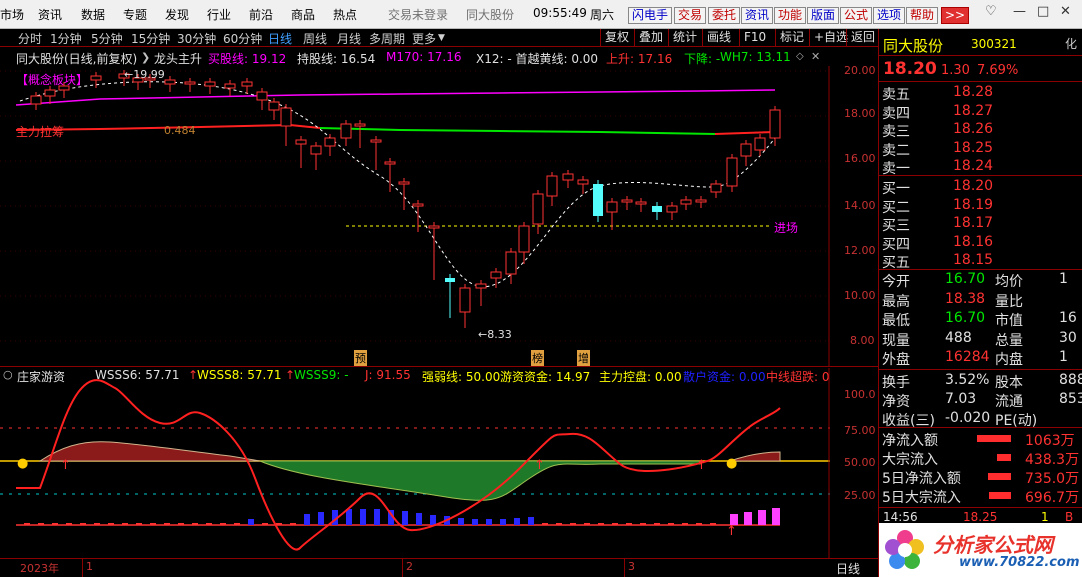 Image resolution: width=1082 pixels, height=577 pixels. I want to click on close-icon: ✕, so click(1065, 11).